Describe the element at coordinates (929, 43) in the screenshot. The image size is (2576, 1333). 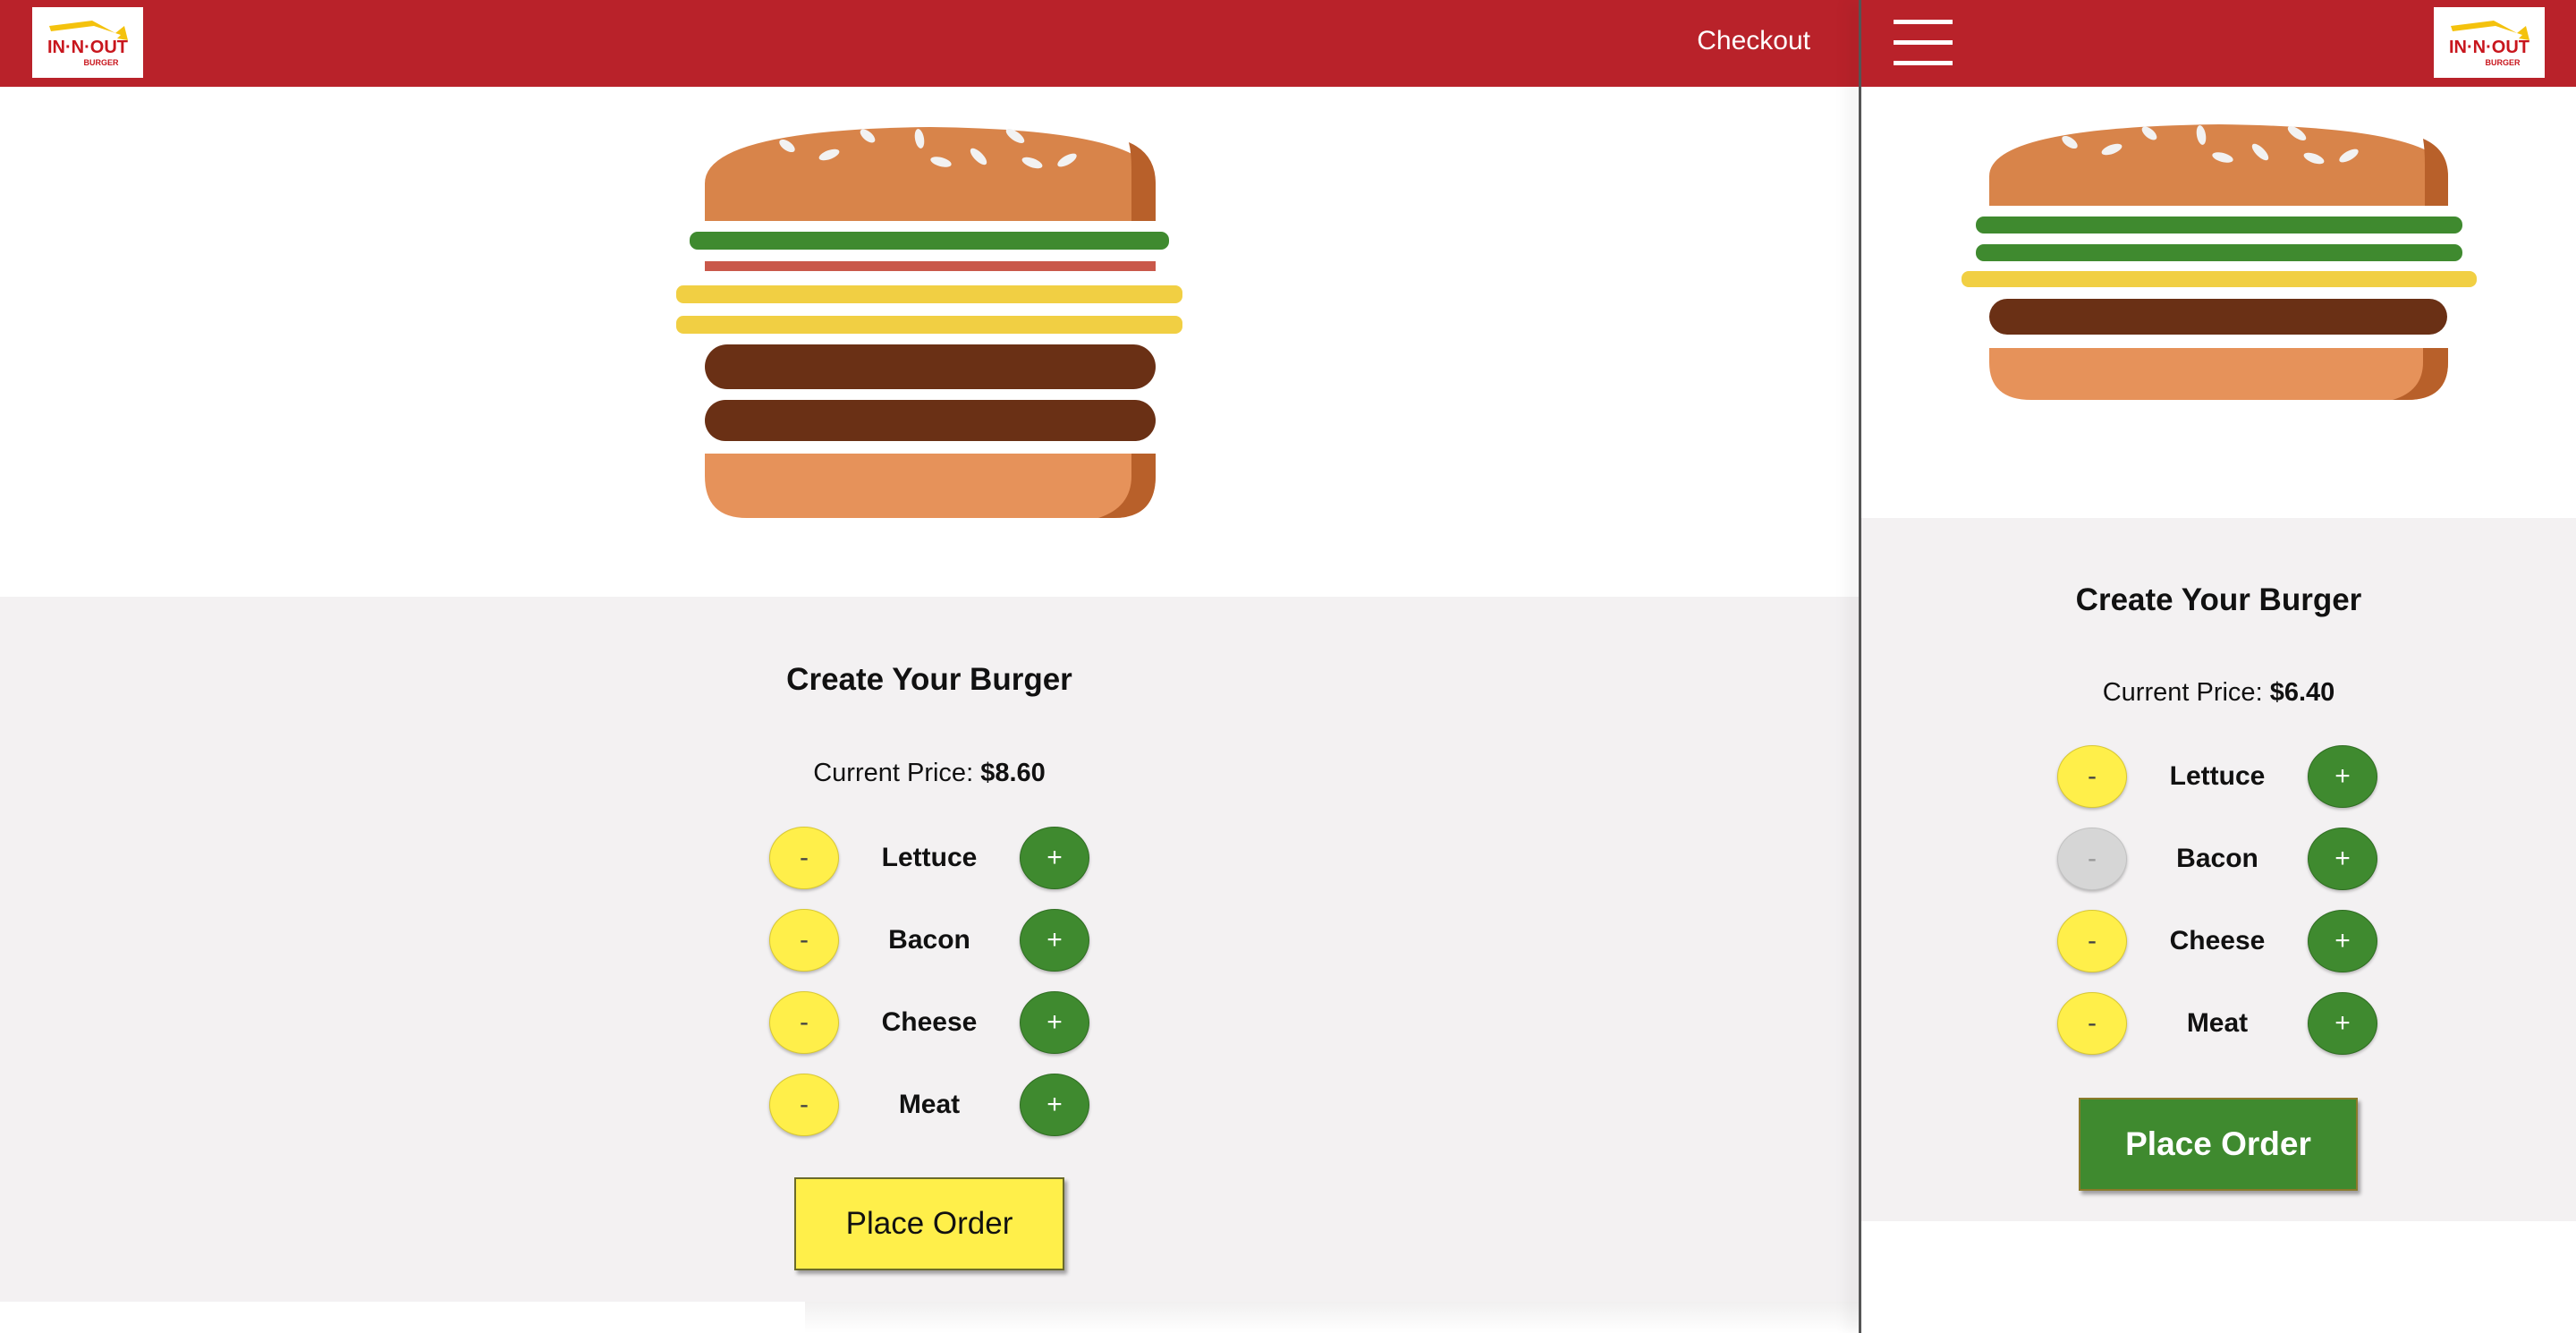
I see `top-nav-bar: IN·N·OUT BURGER Checkout` at that location.